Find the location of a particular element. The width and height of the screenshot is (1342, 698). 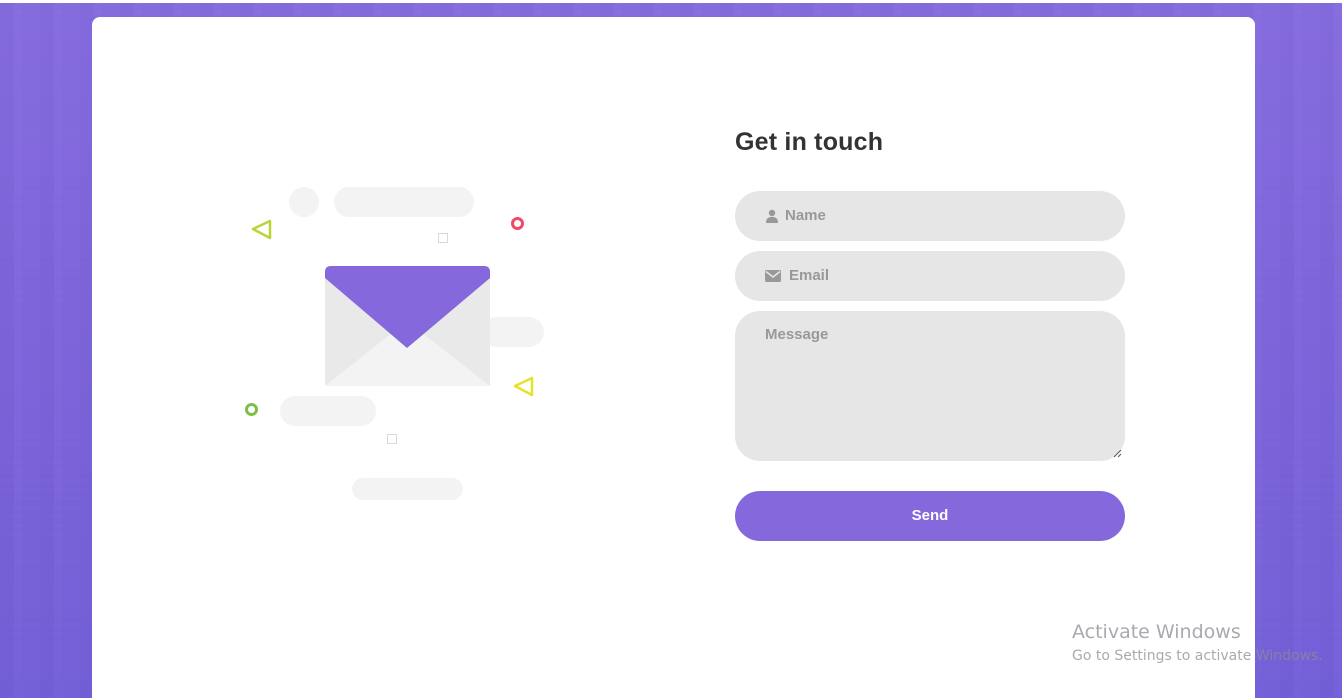

decor-circle is located at coordinates (304, 202).